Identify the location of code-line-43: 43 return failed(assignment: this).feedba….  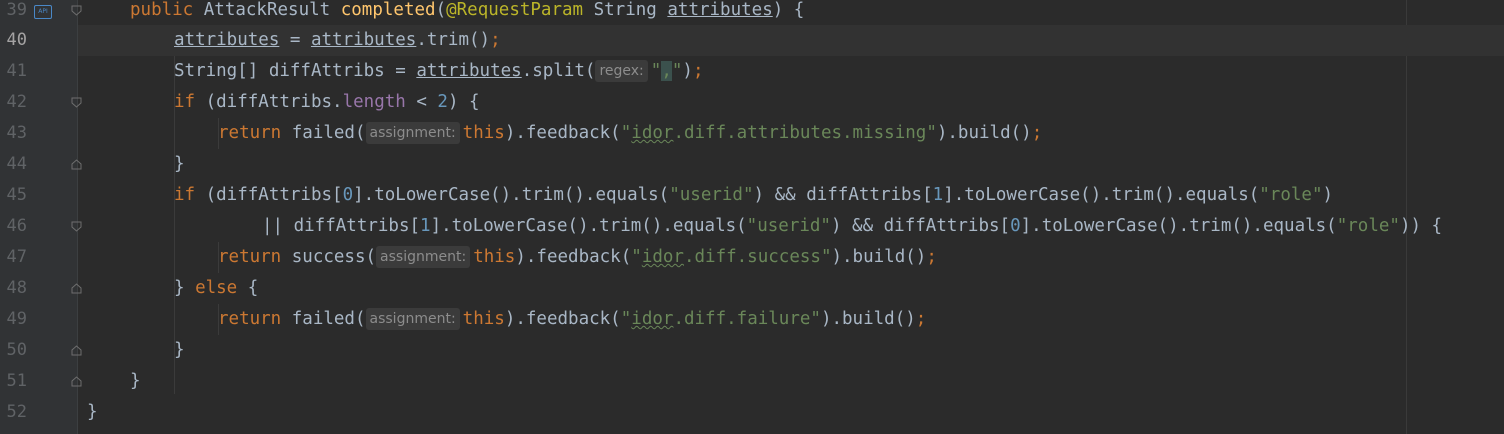
(752, 133).